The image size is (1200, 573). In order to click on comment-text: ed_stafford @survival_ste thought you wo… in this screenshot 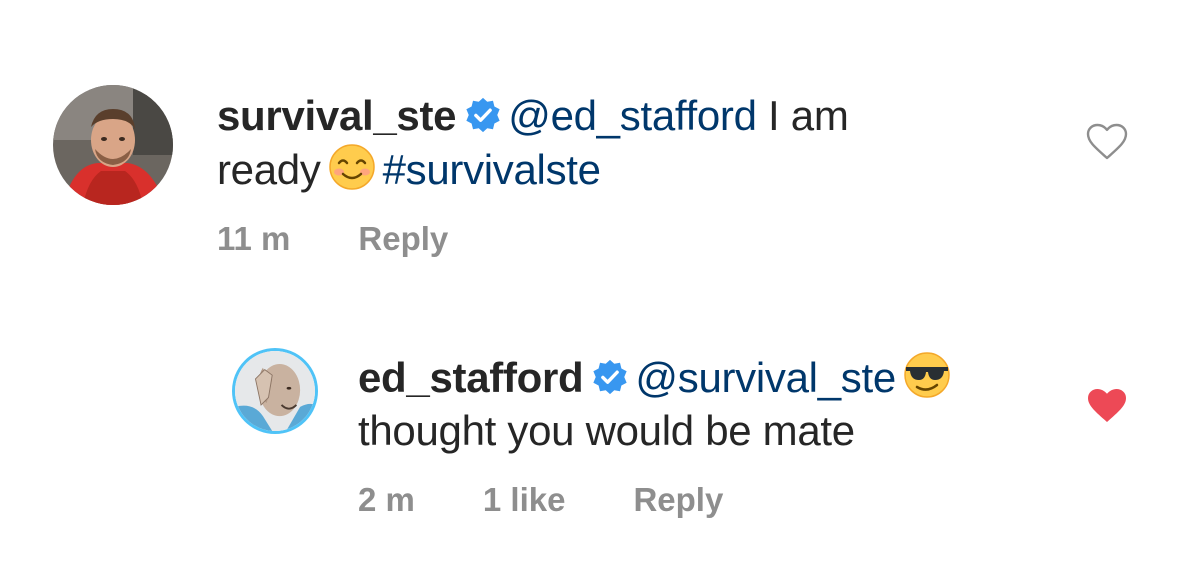, I will do `click(658, 403)`.